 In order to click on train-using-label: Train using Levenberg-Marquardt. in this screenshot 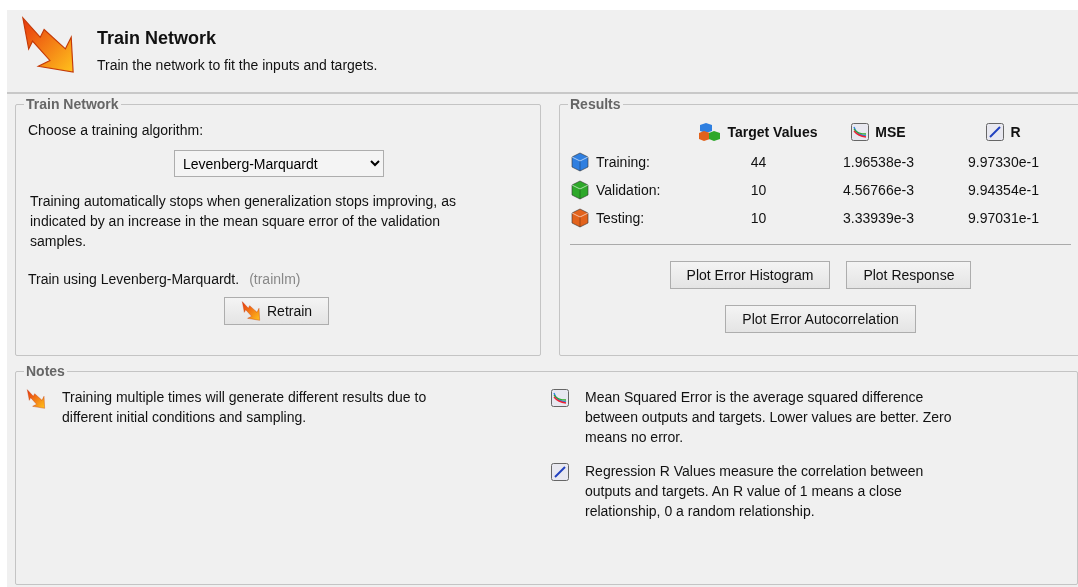, I will do `click(134, 279)`.